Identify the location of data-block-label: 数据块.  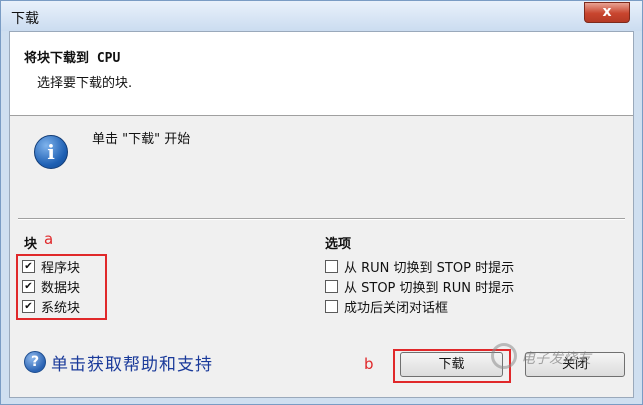
(61, 288).